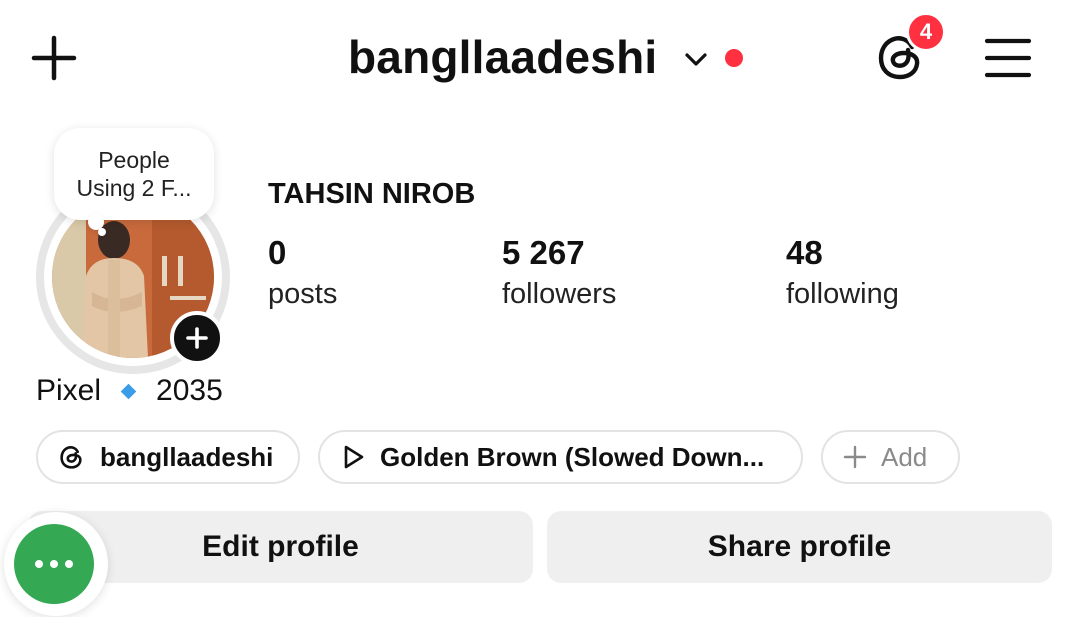 The image size is (1079, 617). What do you see at coordinates (372, 194) in the screenshot?
I see `full-name: TAHSIN NIROB` at bounding box center [372, 194].